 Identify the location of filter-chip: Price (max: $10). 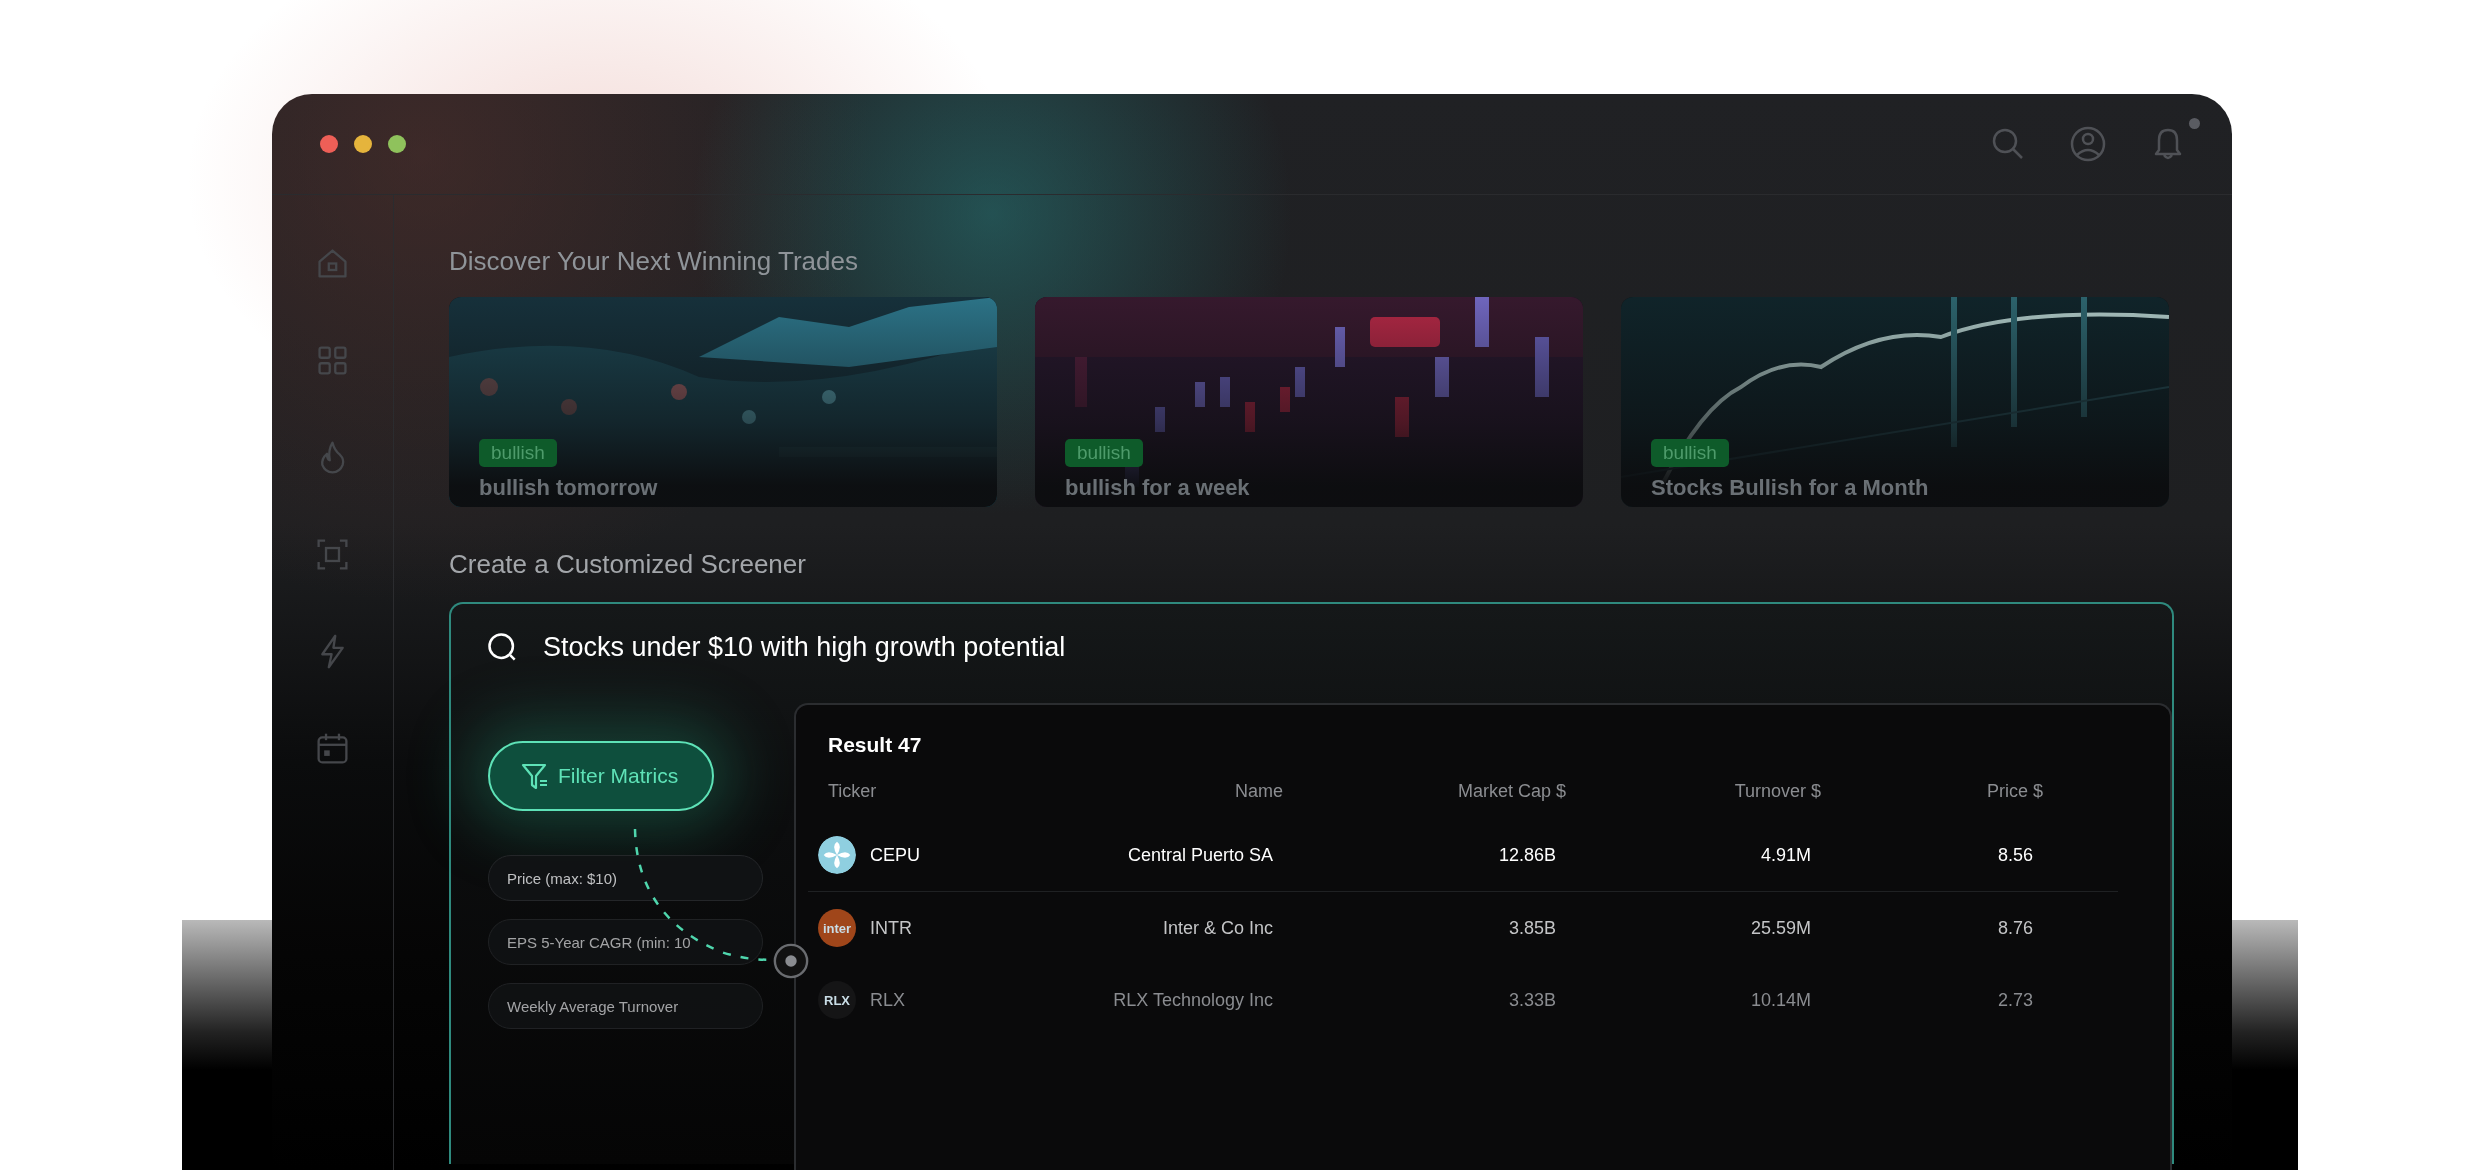
(625, 878).